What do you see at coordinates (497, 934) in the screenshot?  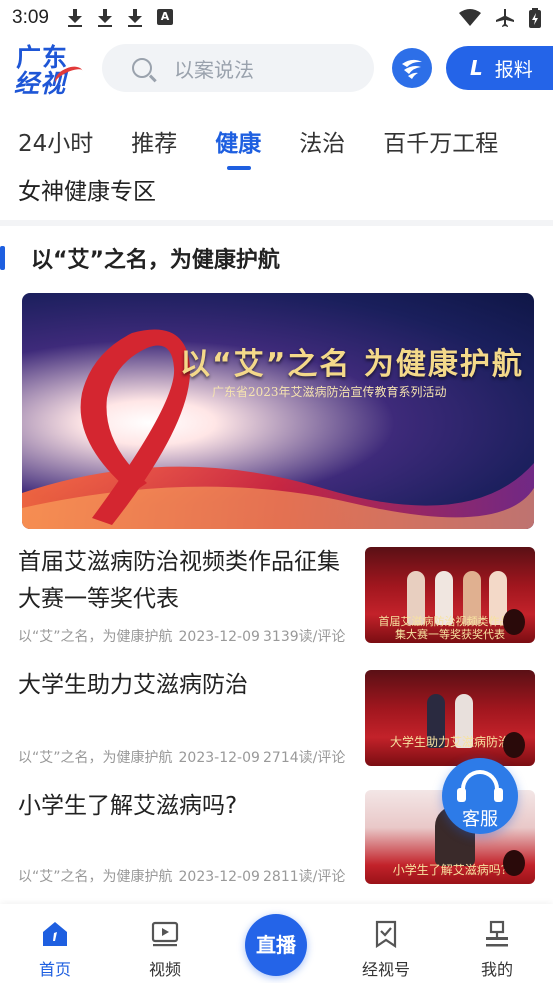 I see `profile-icon` at bounding box center [497, 934].